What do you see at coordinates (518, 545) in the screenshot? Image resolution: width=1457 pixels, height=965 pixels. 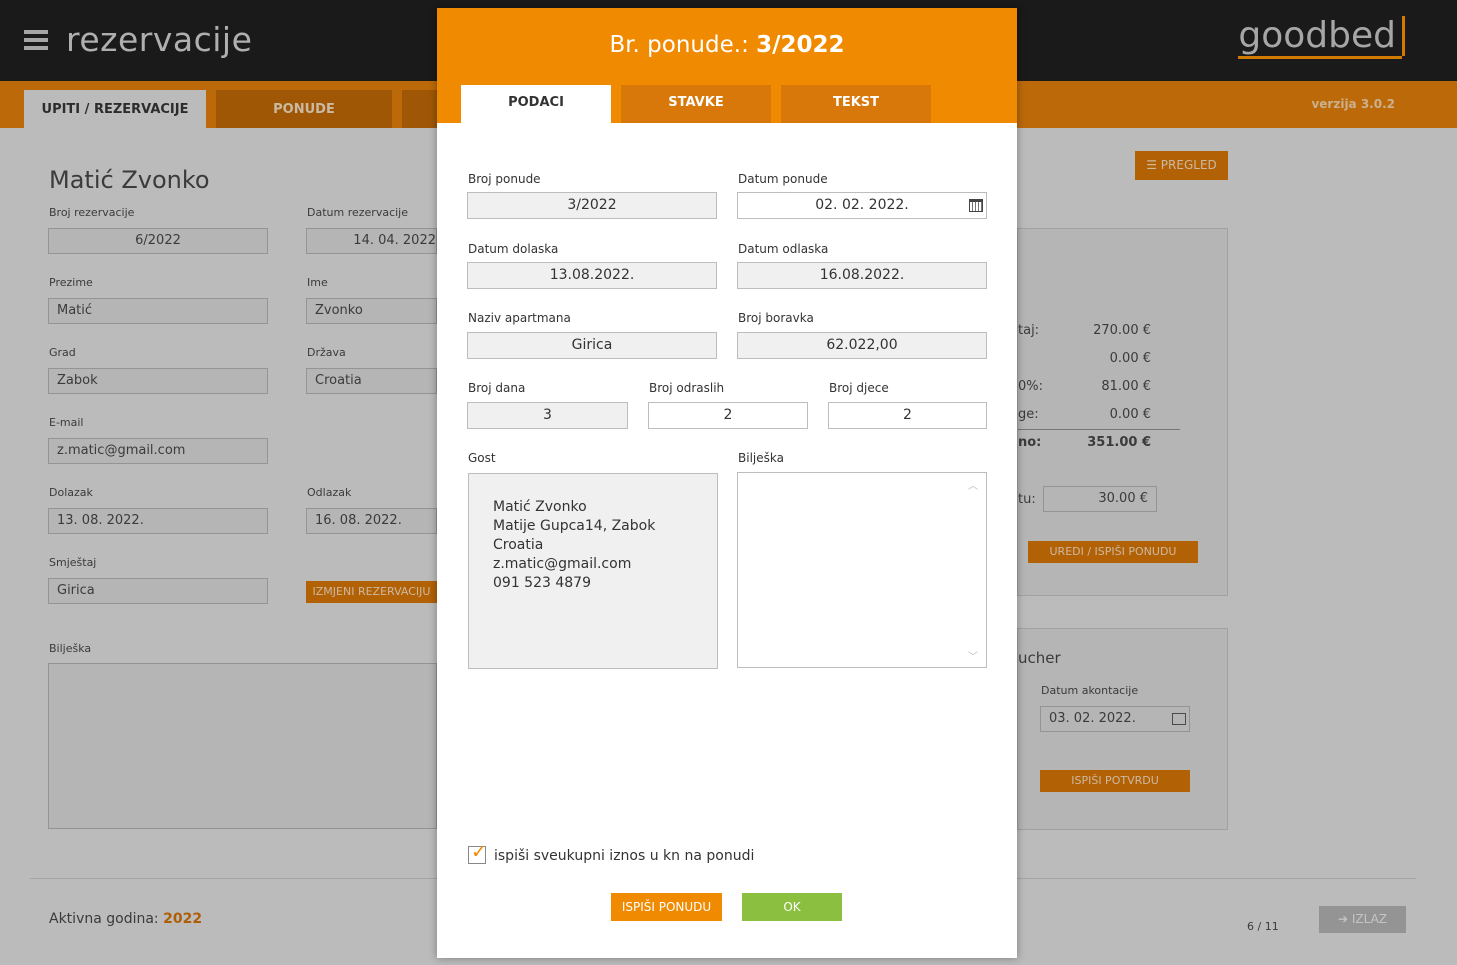 I see `gost-country: Croatia` at bounding box center [518, 545].